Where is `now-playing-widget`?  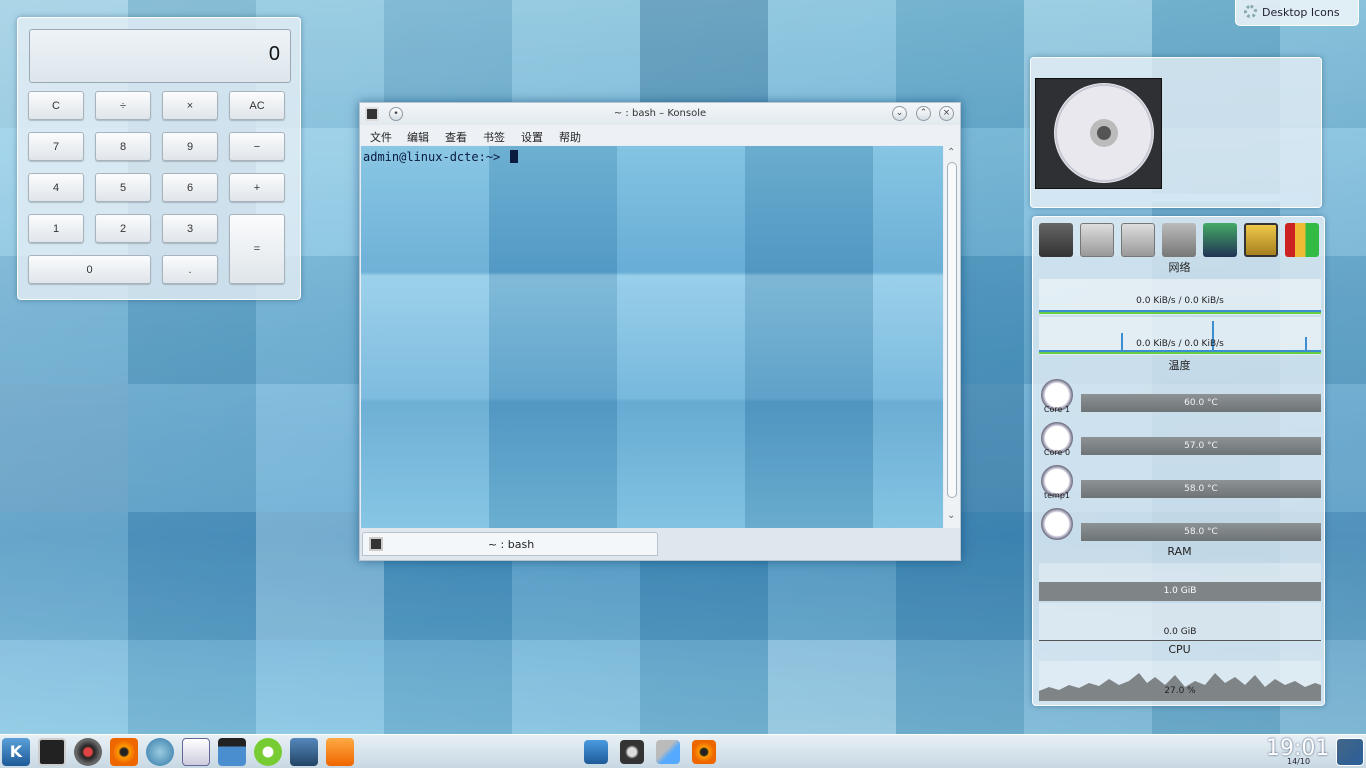
now-playing-widget is located at coordinates (1176, 132).